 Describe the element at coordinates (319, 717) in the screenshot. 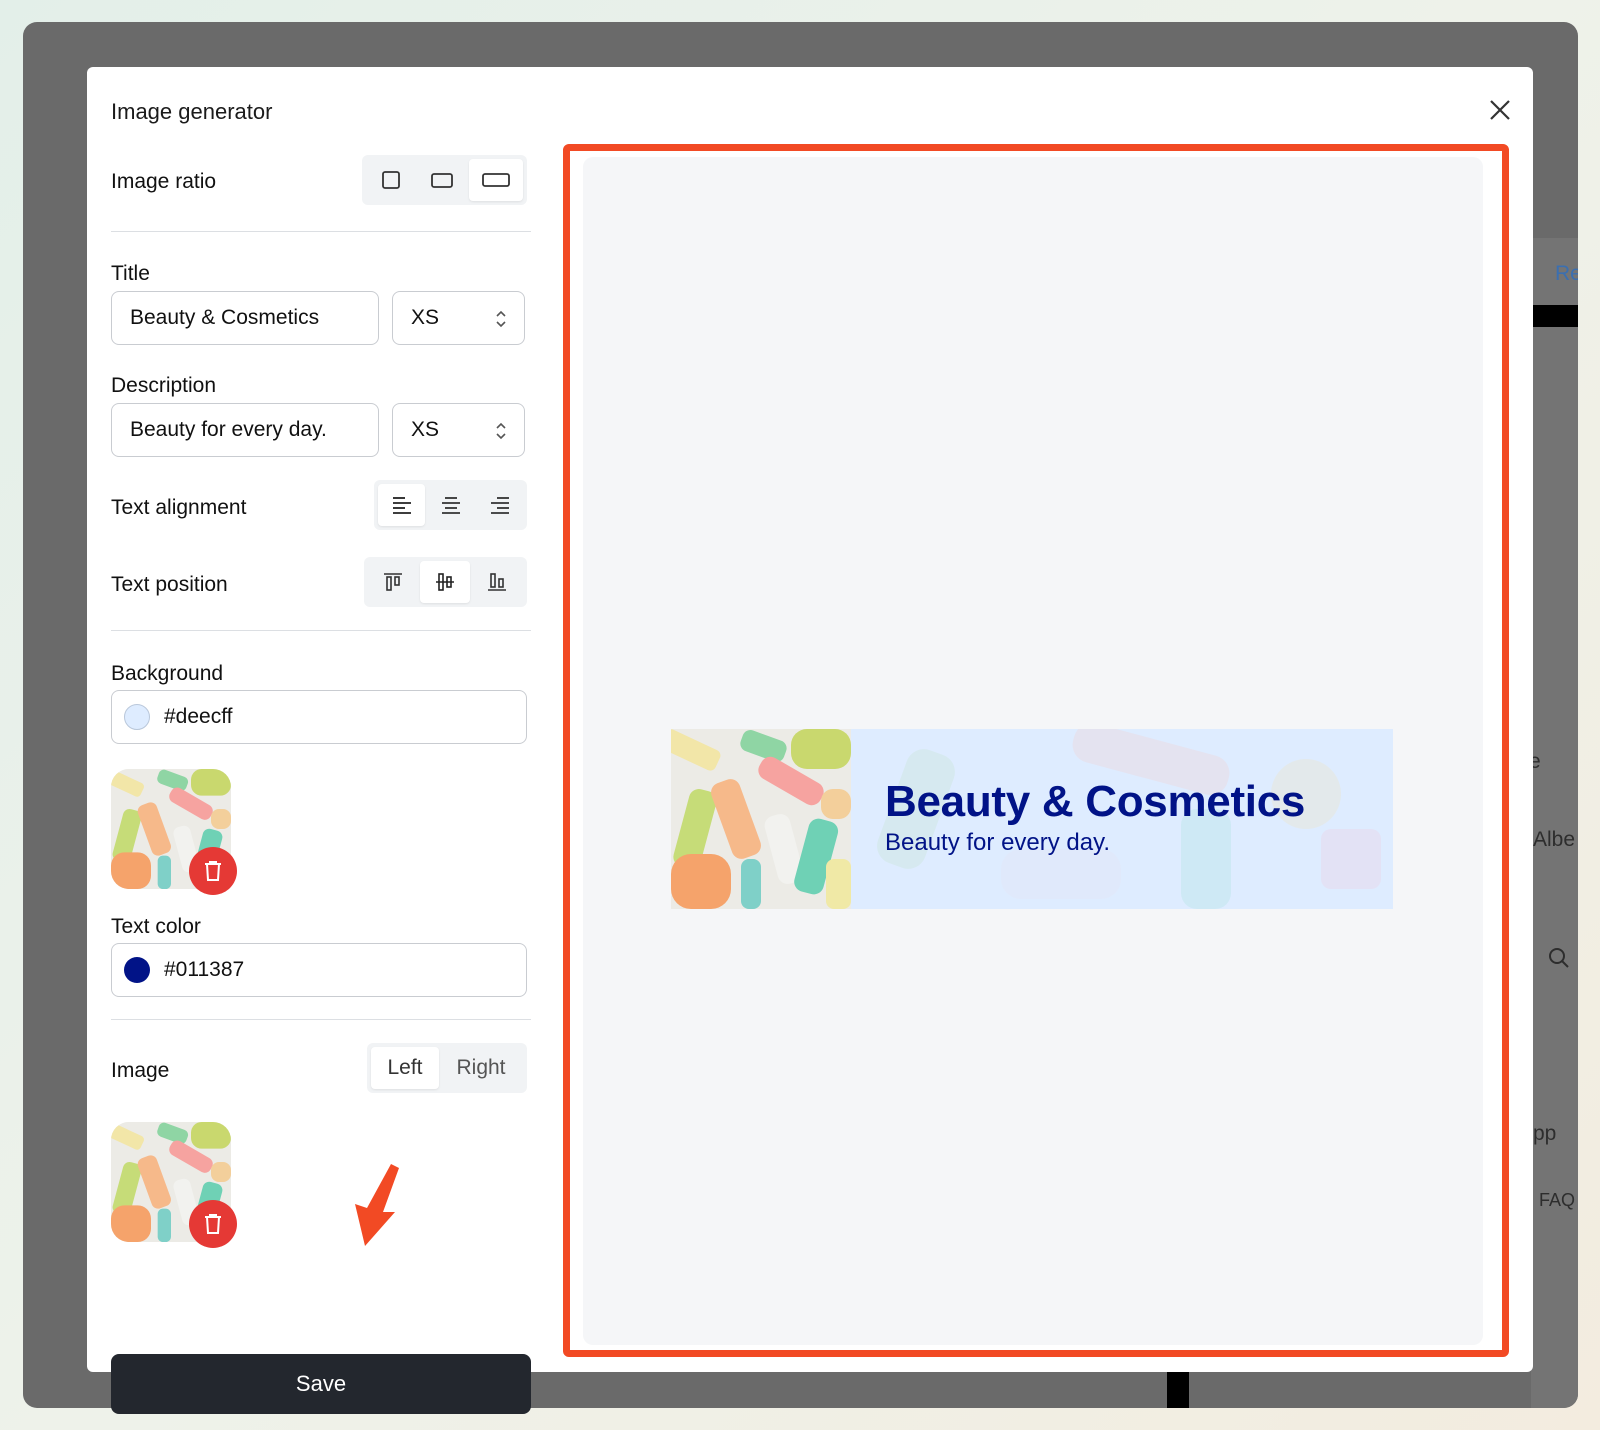

I see `background-color-input: #deecff` at that location.